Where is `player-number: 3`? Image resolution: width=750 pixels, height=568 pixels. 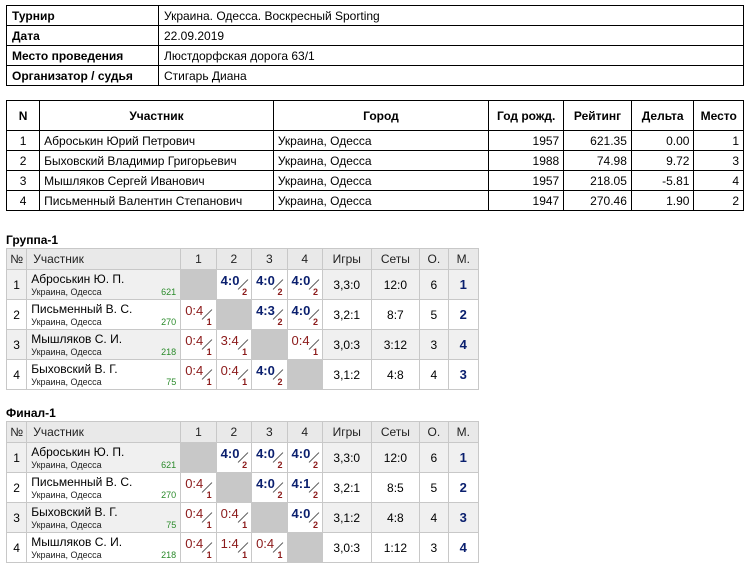 player-number: 3 is located at coordinates (16, 517).